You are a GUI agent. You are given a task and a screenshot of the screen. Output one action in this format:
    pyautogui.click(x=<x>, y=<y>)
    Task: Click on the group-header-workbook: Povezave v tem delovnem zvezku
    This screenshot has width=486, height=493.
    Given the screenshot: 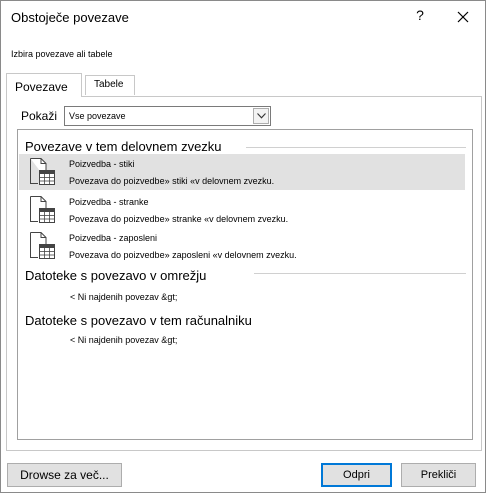 What is the action you would take?
    pyautogui.click(x=123, y=146)
    